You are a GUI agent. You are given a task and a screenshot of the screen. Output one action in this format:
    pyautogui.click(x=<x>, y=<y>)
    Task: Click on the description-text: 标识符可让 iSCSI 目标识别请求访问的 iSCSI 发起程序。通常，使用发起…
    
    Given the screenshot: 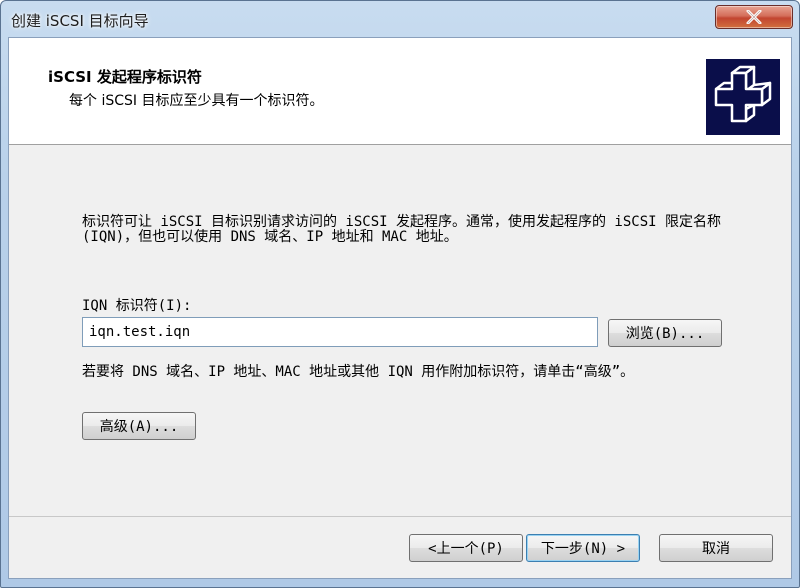 What is the action you would take?
    pyautogui.click(x=402, y=229)
    